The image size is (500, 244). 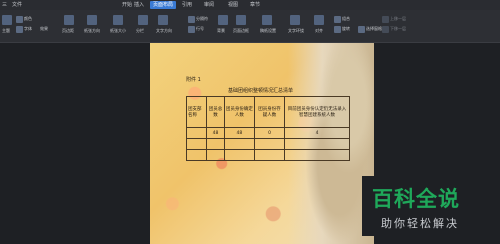 I want to click on table-cell: 0, so click(x=269, y=133).